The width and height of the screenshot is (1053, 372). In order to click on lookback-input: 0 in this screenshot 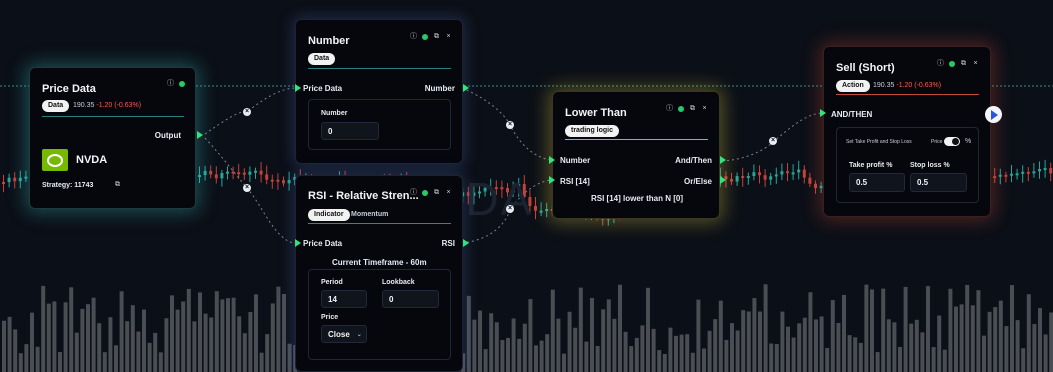, I will do `click(410, 299)`.